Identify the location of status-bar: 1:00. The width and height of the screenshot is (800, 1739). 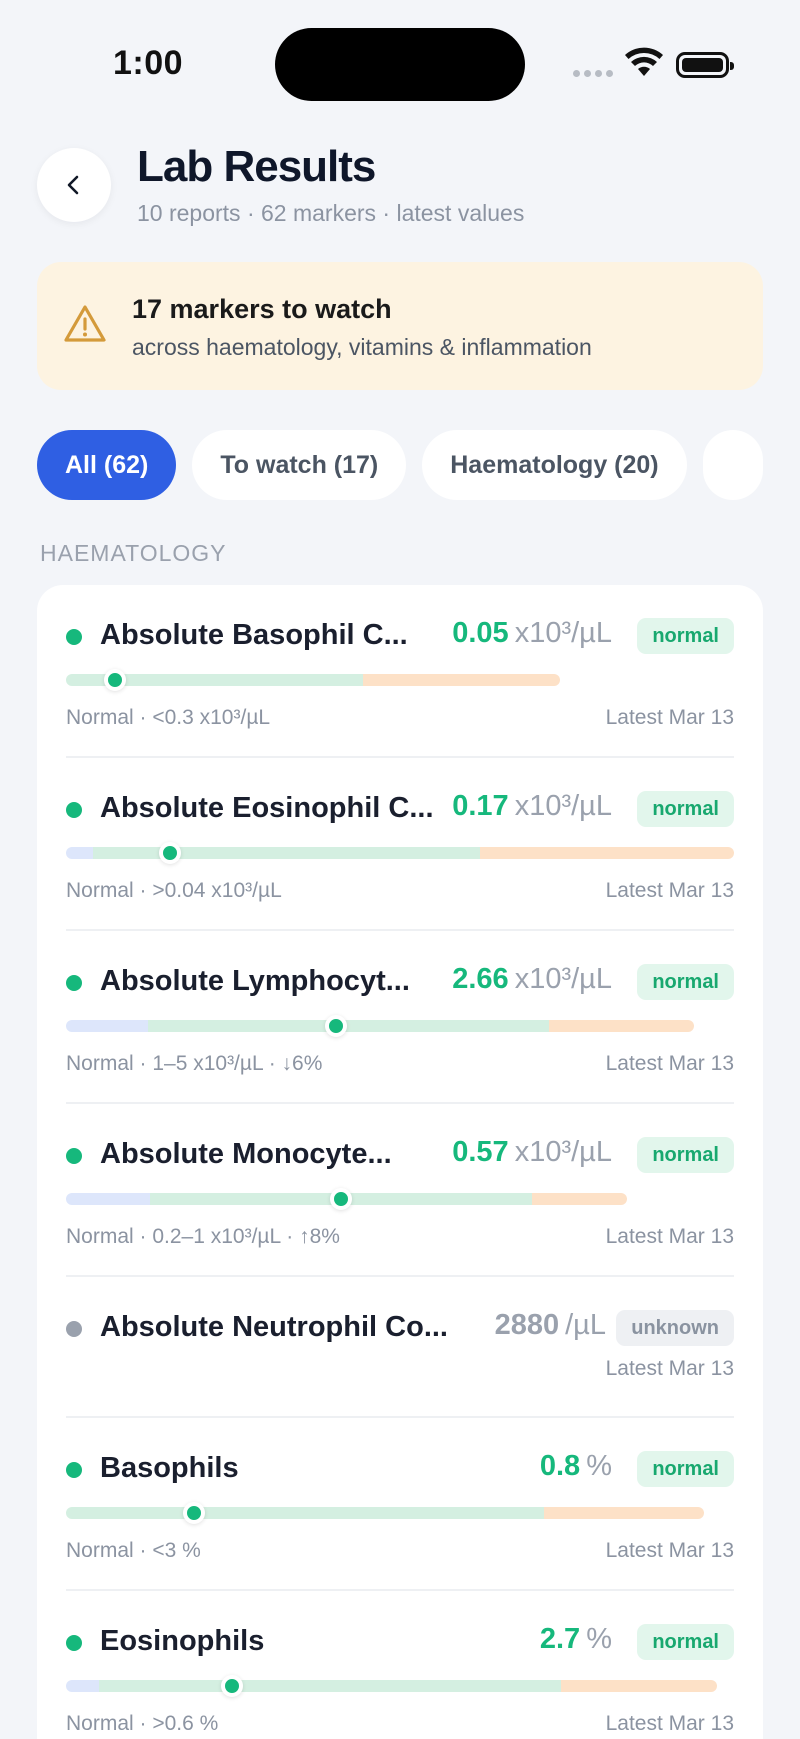
(400, 65).